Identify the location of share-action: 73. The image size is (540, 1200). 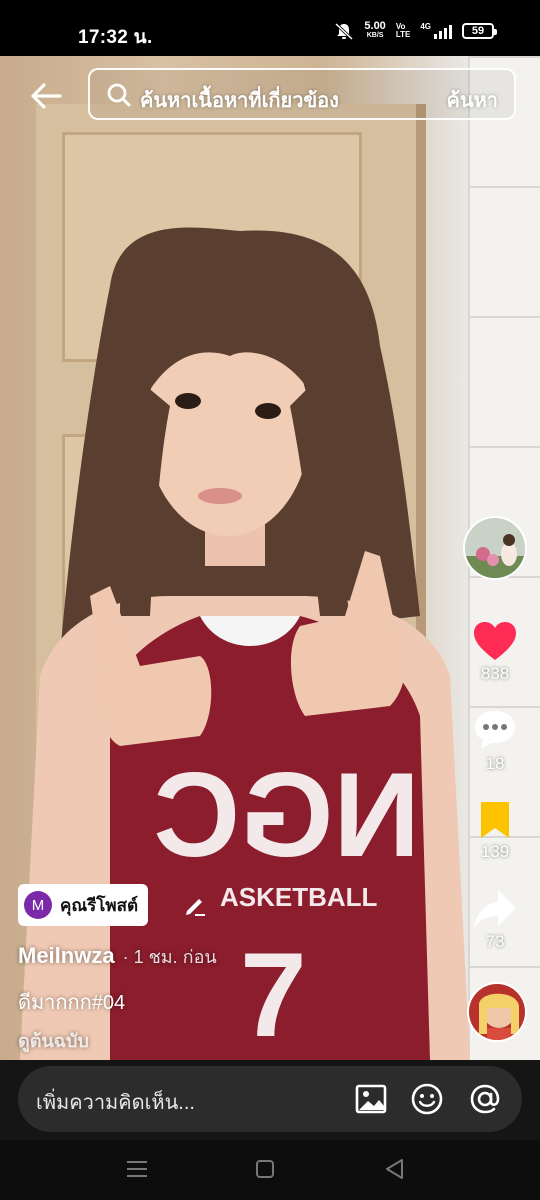
(495, 920).